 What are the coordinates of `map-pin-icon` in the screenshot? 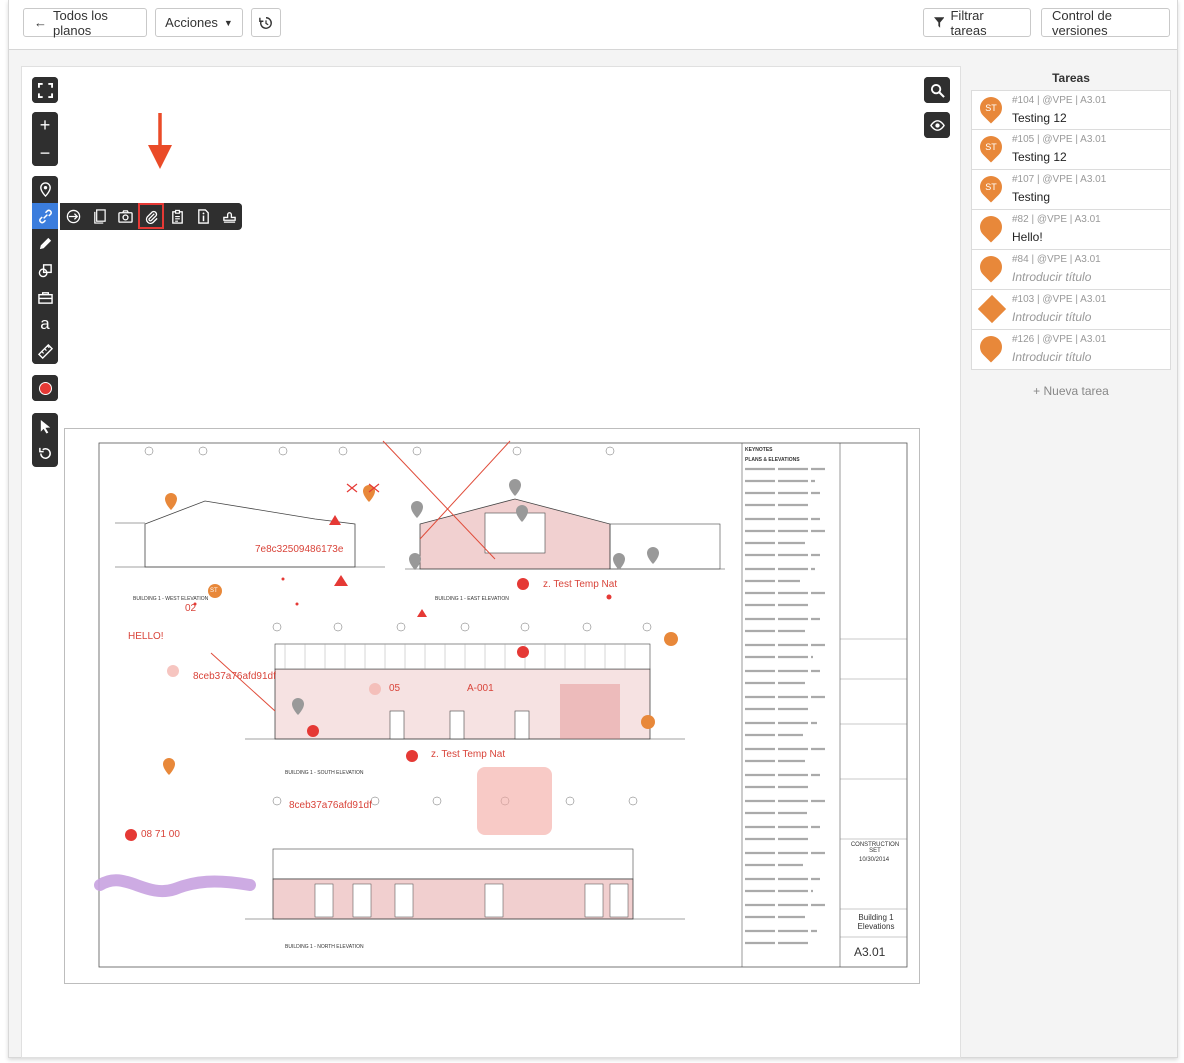 It's located at (45, 189).